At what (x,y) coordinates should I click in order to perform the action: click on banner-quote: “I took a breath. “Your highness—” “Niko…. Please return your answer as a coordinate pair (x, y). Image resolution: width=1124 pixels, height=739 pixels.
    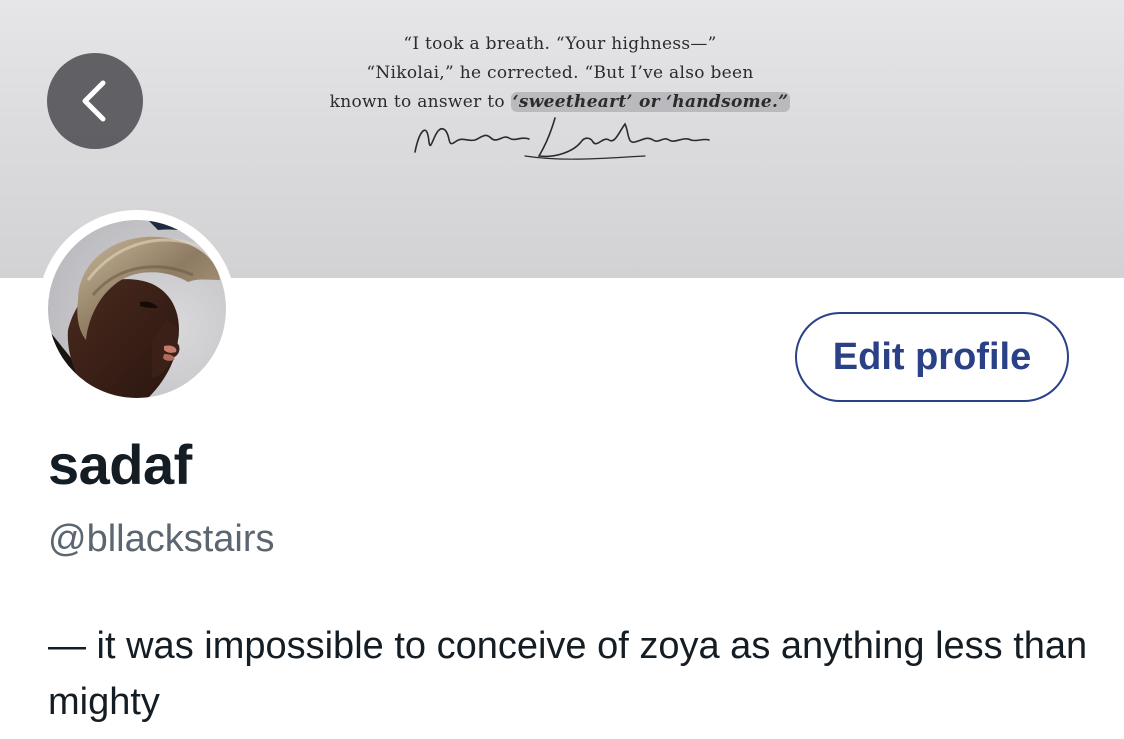
    Looking at the image, I should click on (560, 73).